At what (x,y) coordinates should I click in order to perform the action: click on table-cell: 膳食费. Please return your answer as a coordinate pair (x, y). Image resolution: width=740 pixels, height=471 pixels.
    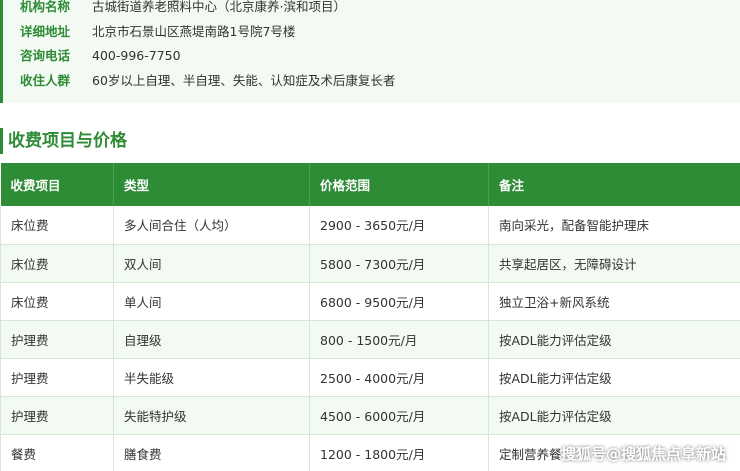
    Looking at the image, I should click on (211, 452).